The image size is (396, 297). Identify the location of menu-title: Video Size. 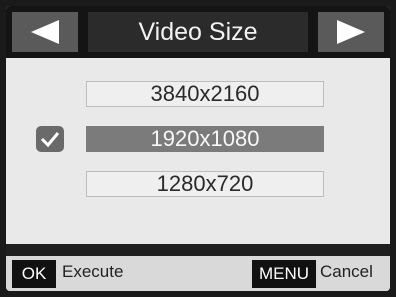
(198, 32).